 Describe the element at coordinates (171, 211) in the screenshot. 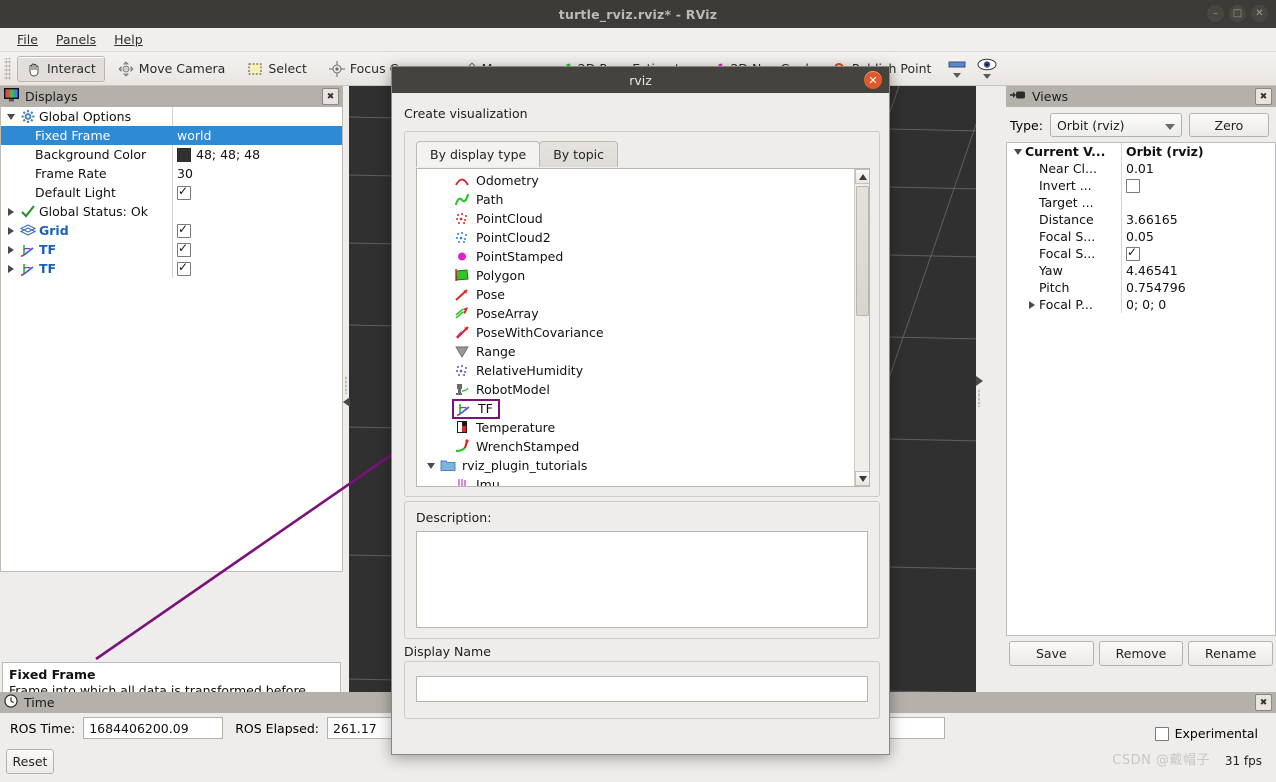

I see `displays-row-global-status-ok: Global Status: Ok` at that location.